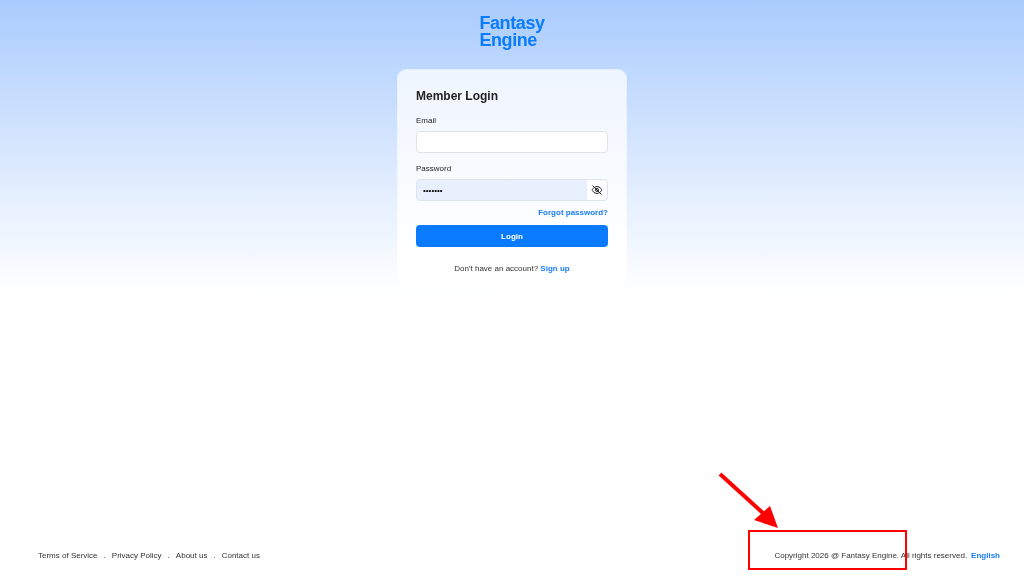 Image resolution: width=1024 pixels, height=580 pixels. I want to click on card-title: Member Login, so click(457, 96).